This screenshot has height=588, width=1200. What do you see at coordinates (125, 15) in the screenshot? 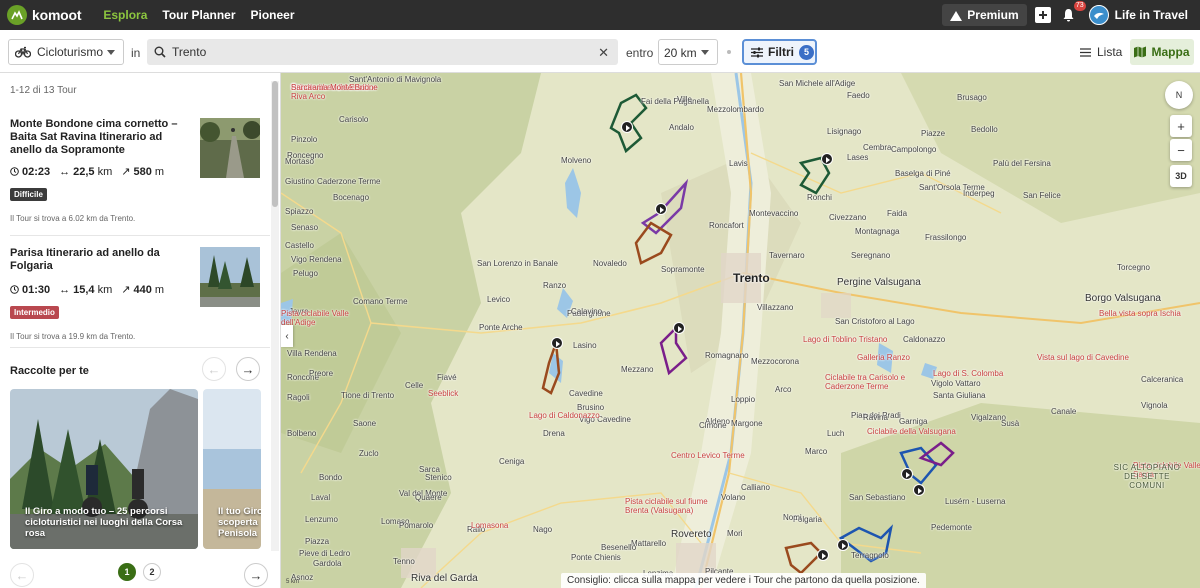
I see `nav-esplora: Esplora` at bounding box center [125, 15].